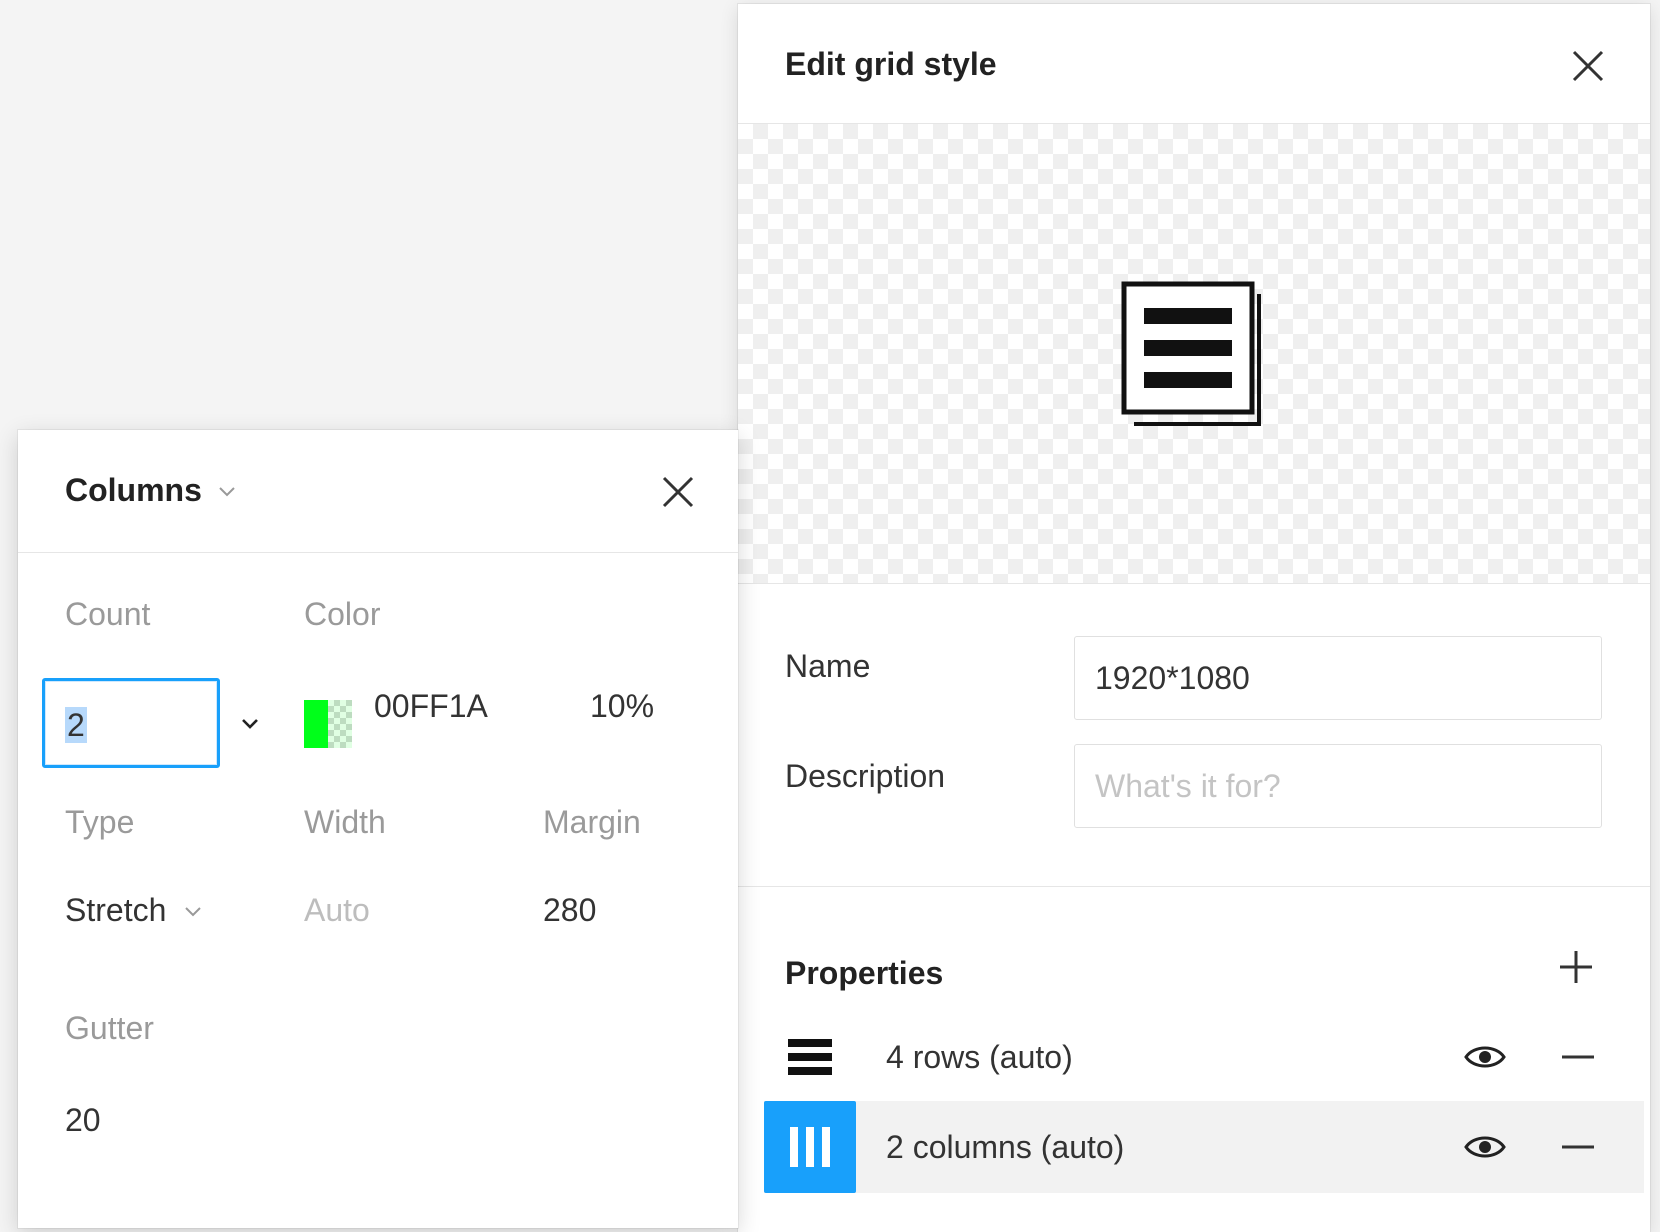 The width and height of the screenshot is (1660, 1232). What do you see at coordinates (865, 776) in the screenshot?
I see `description-label: Description` at bounding box center [865, 776].